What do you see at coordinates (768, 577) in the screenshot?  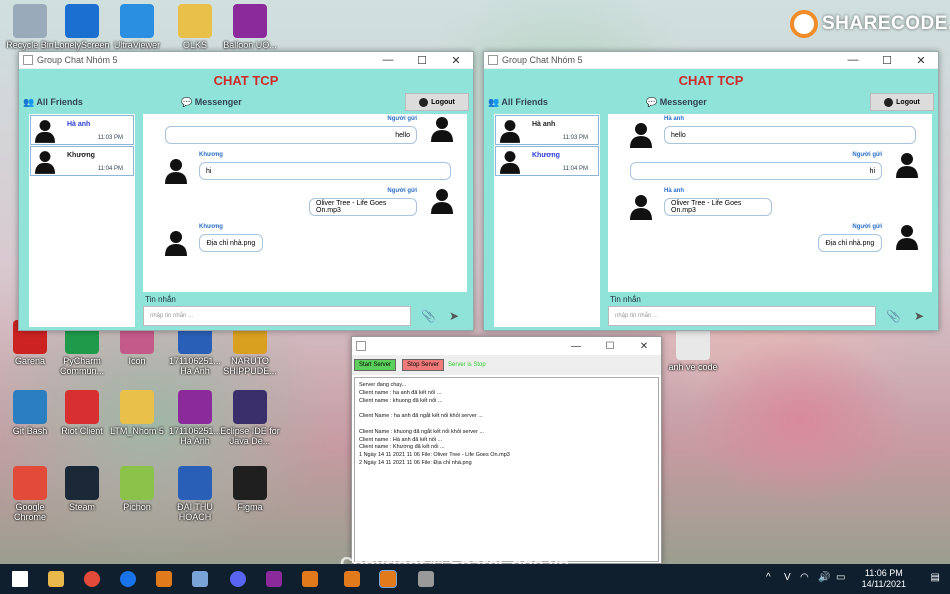 I see `tray-chevron-icon: ^` at bounding box center [768, 577].